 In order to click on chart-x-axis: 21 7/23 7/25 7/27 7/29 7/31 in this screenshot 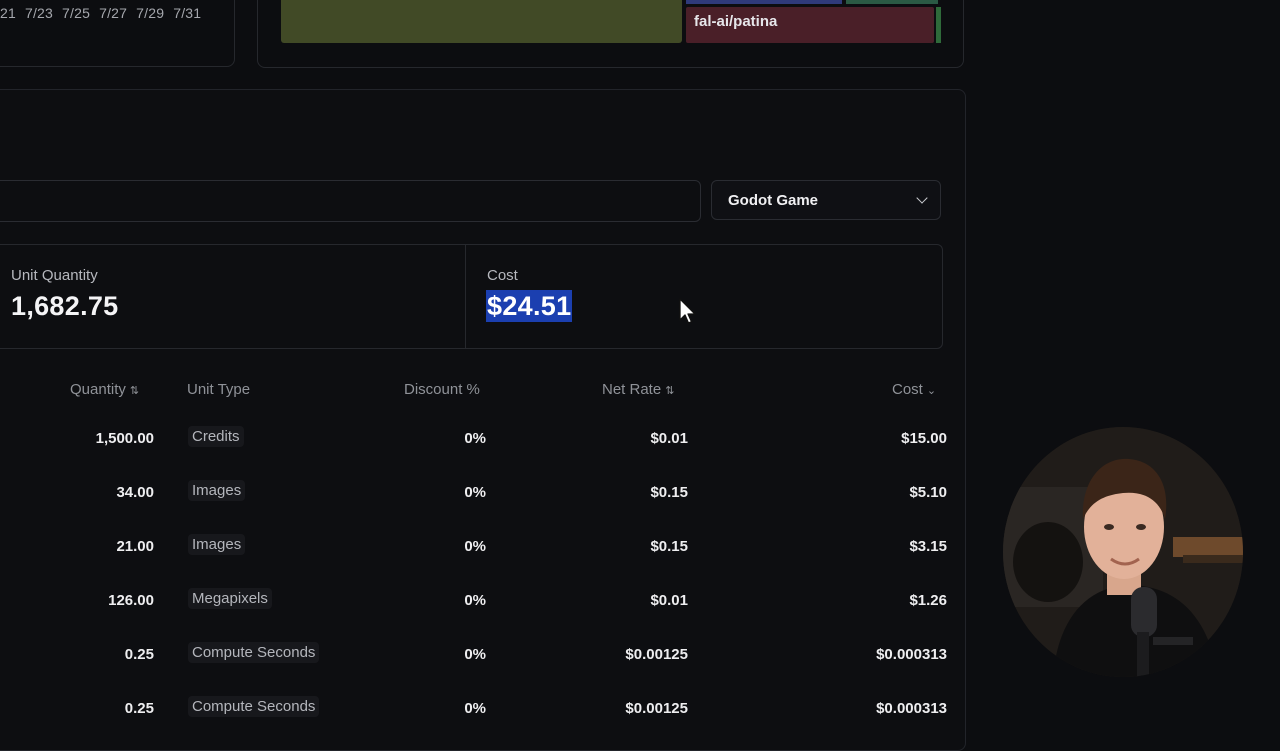, I will do `click(105, 13)`.